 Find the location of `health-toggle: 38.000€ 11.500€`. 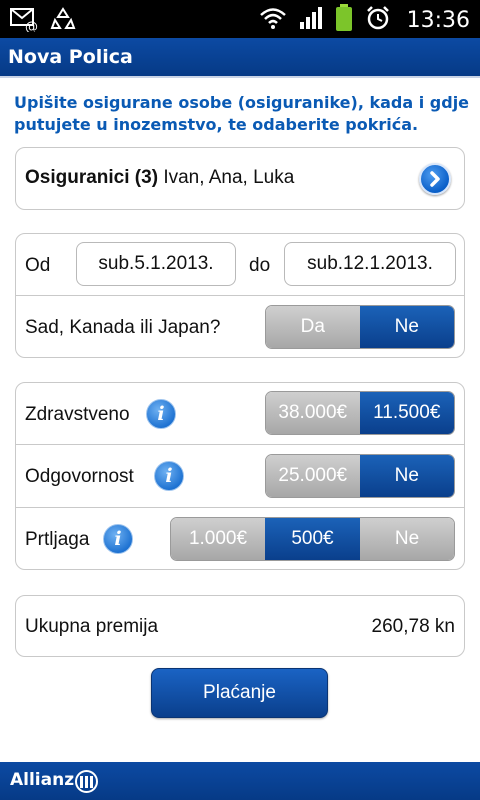

health-toggle: 38.000€ 11.500€ is located at coordinates (360, 413).